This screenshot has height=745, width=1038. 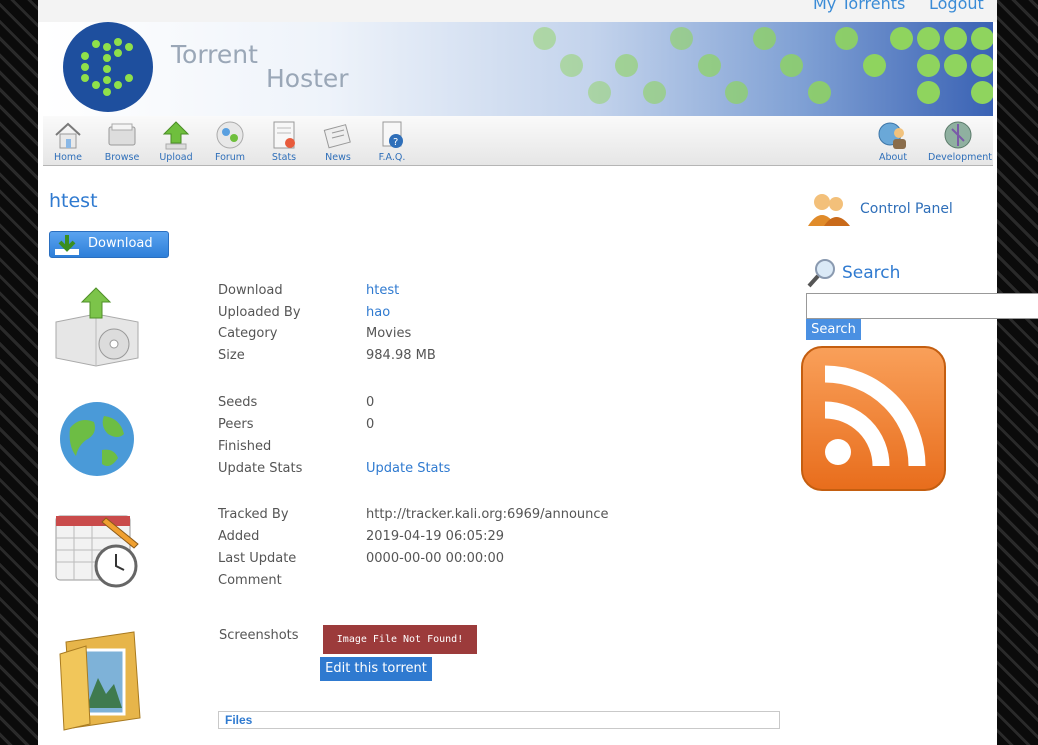 I want to click on upload-icon, so click(x=176, y=135).